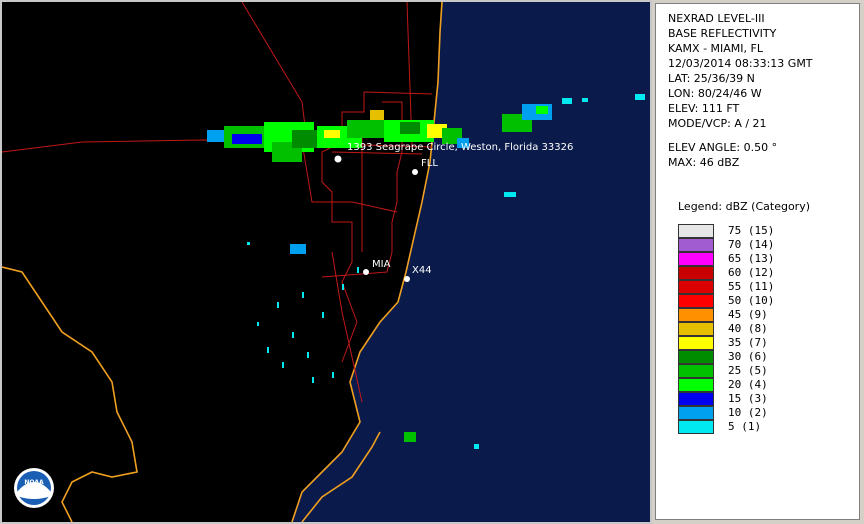  I want to click on legend-item: 35 (7), so click(763, 343).